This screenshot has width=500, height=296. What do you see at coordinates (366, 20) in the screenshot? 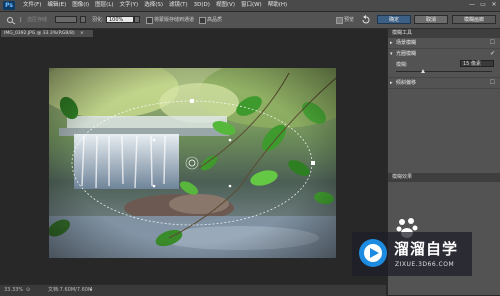
I see `reset-icon` at bounding box center [366, 20].